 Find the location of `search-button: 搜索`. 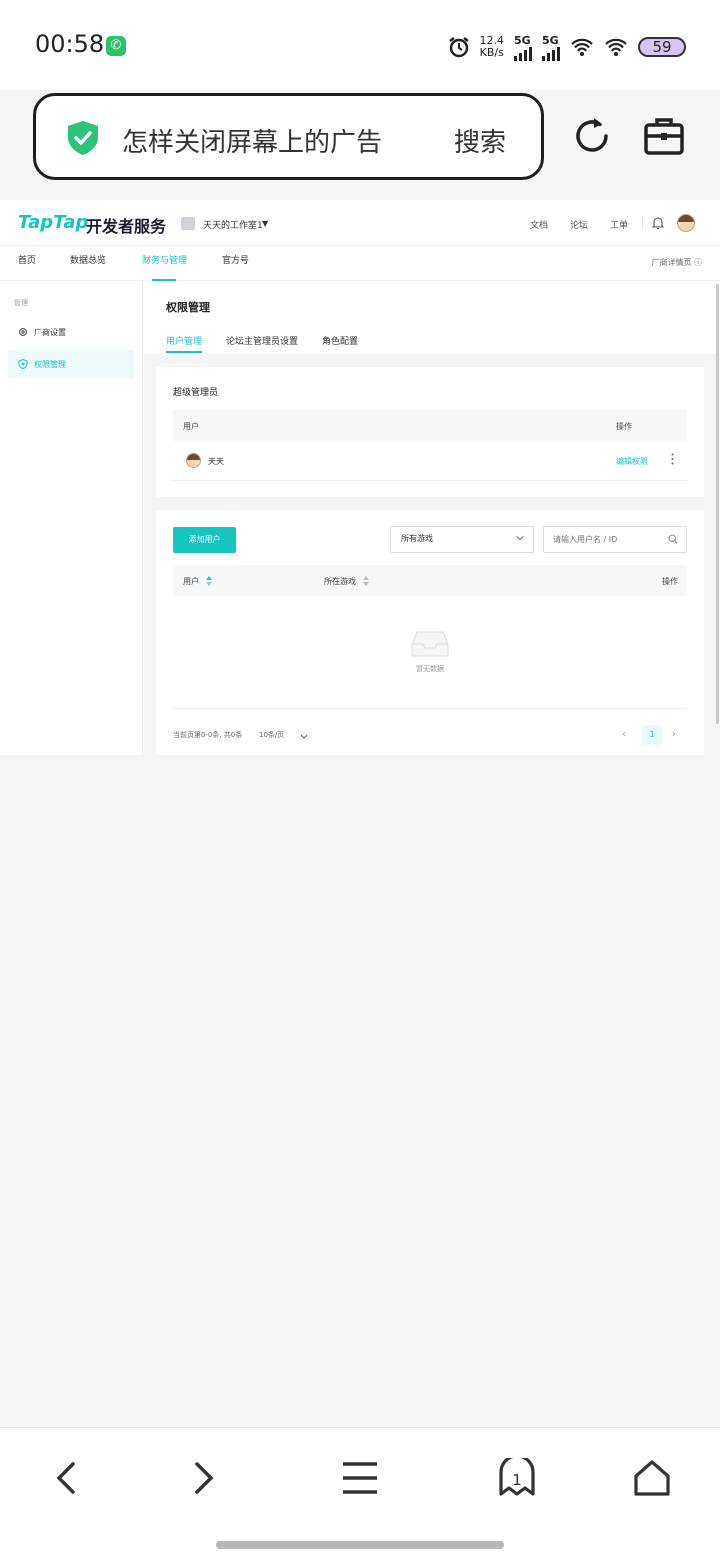

search-button: 搜索 is located at coordinates (480, 140).